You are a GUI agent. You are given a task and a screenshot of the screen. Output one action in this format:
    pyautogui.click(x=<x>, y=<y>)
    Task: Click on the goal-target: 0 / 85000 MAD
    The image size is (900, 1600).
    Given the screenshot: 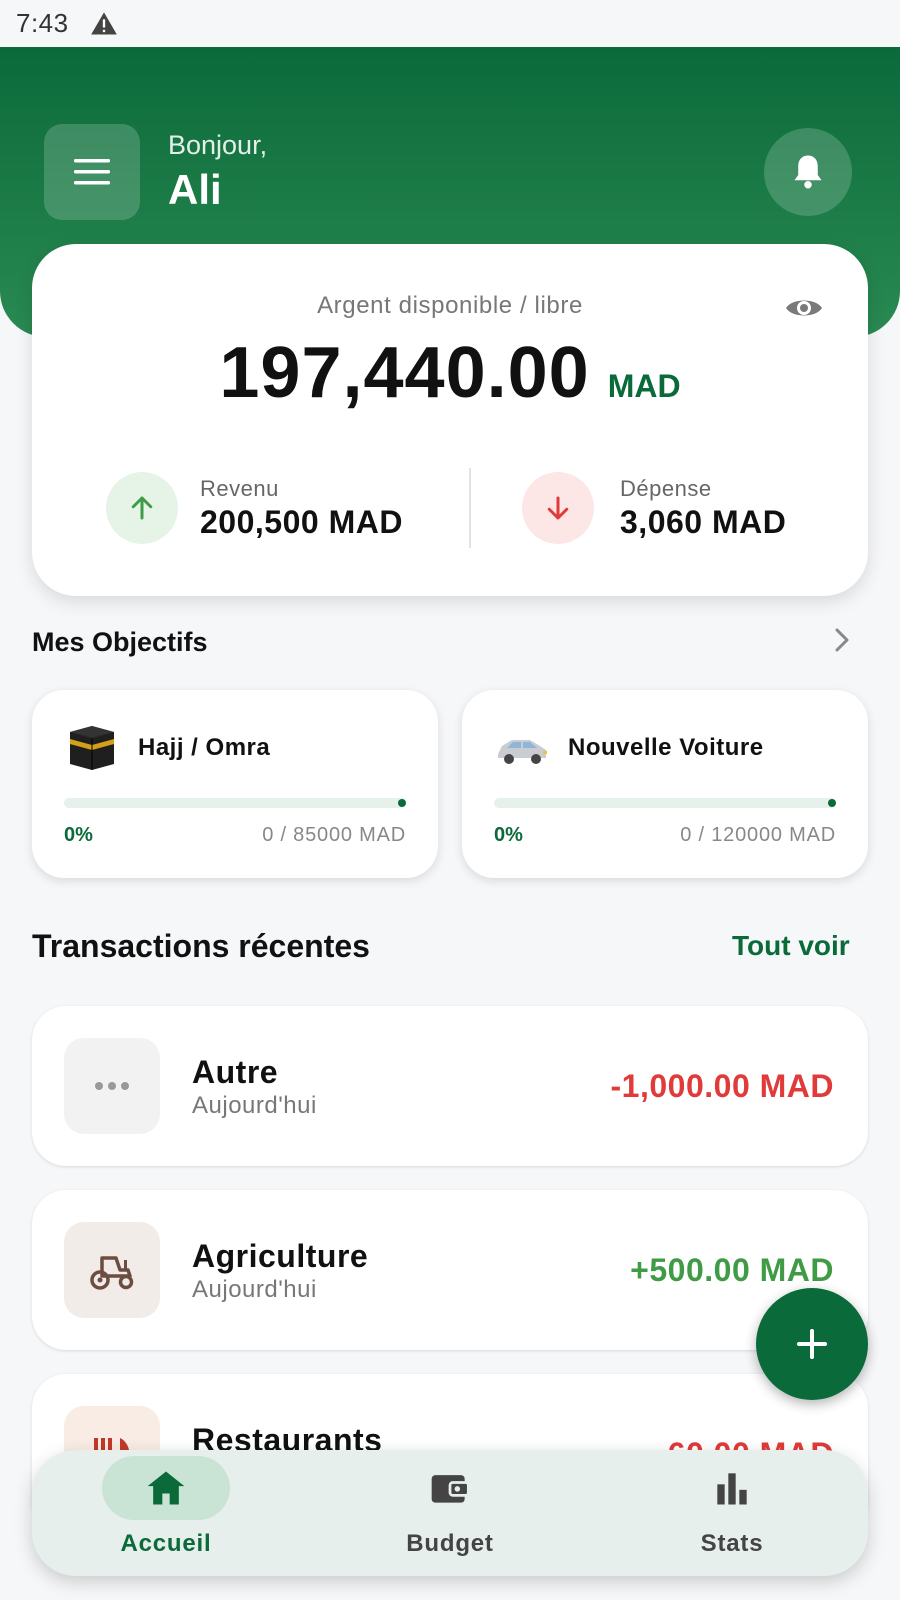 What is the action you would take?
    pyautogui.click(x=334, y=835)
    